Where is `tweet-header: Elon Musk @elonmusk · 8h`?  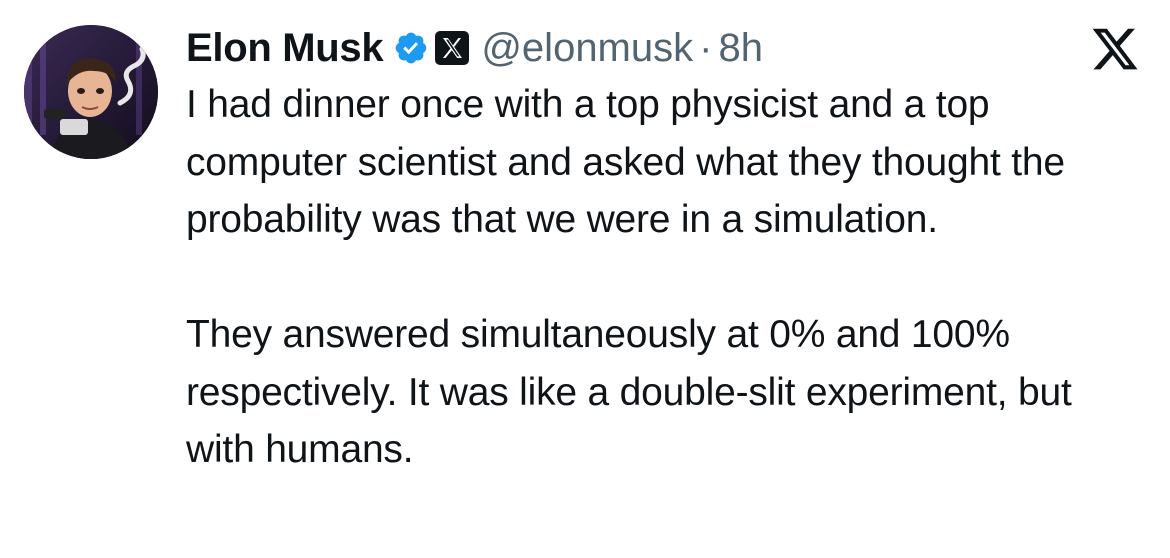 tweet-header: Elon Musk @elonmusk · 8h is located at coordinates (474, 48).